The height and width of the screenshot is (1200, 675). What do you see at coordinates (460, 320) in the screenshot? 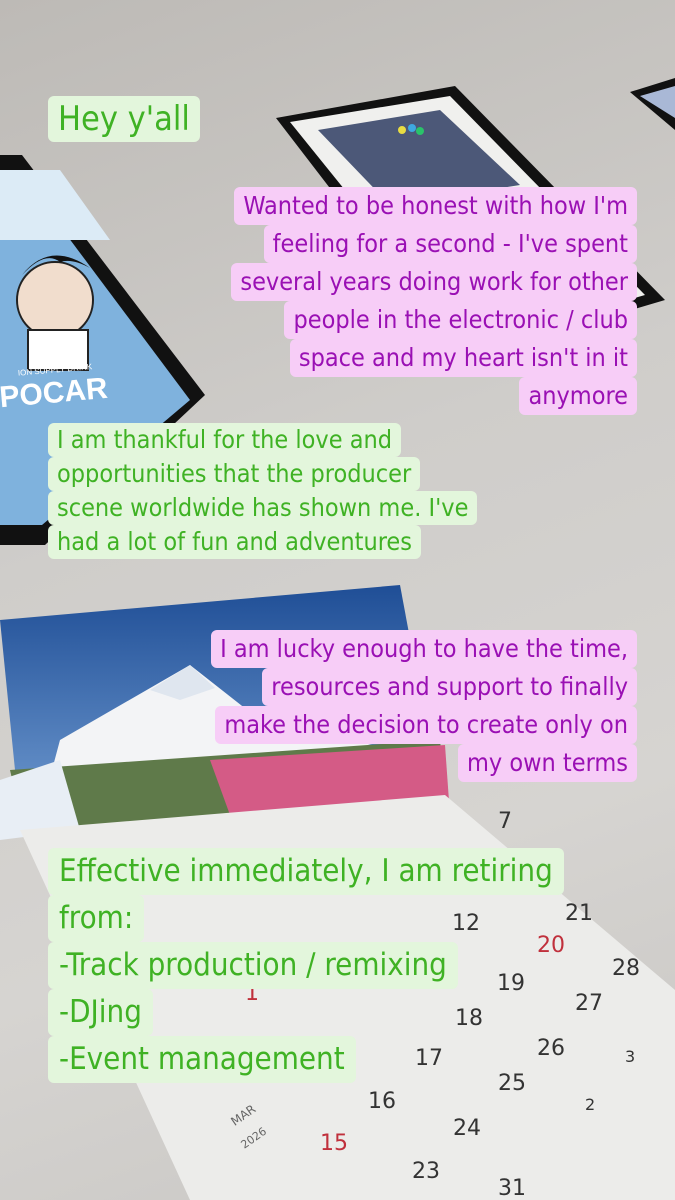
I see `message-line: people in the electronic / club` at bounding box center [460, 320].